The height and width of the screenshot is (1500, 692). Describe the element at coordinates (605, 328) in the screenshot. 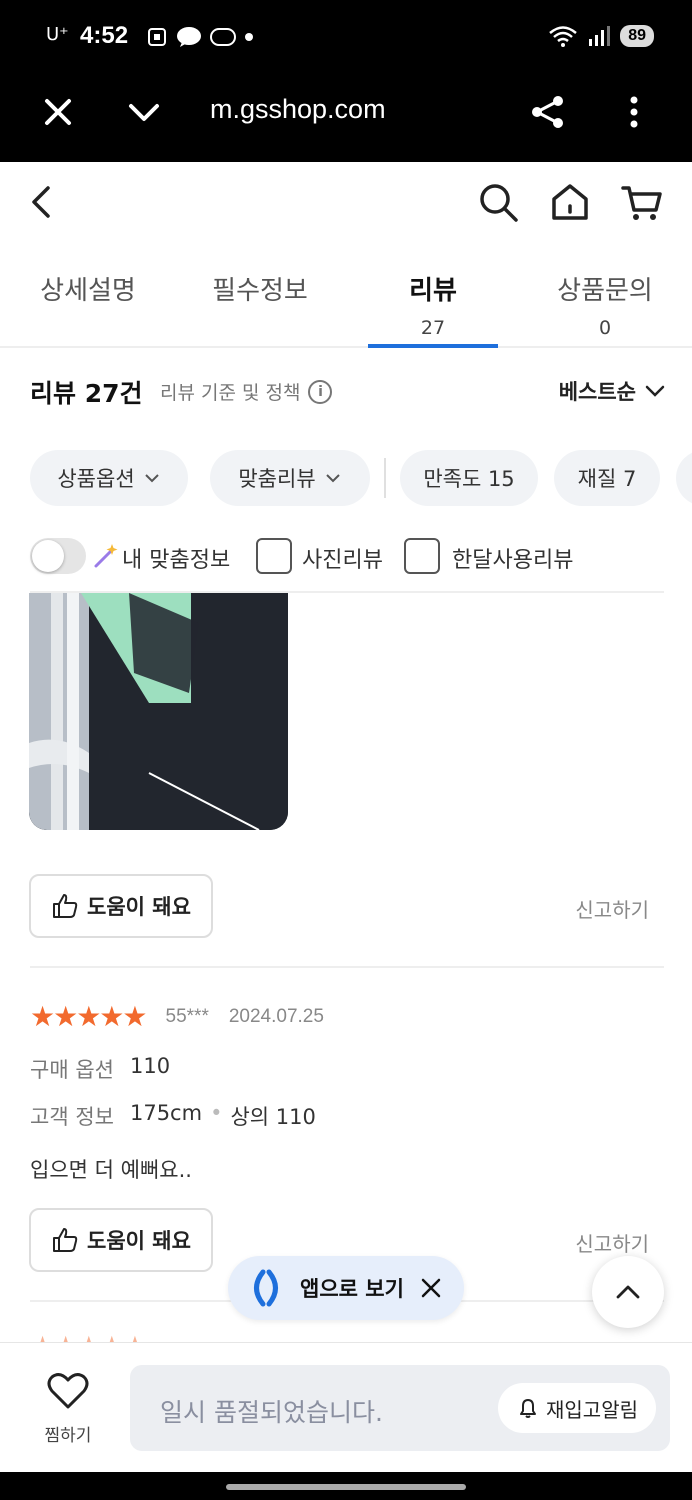

I see `tab-count: 0` at that location.